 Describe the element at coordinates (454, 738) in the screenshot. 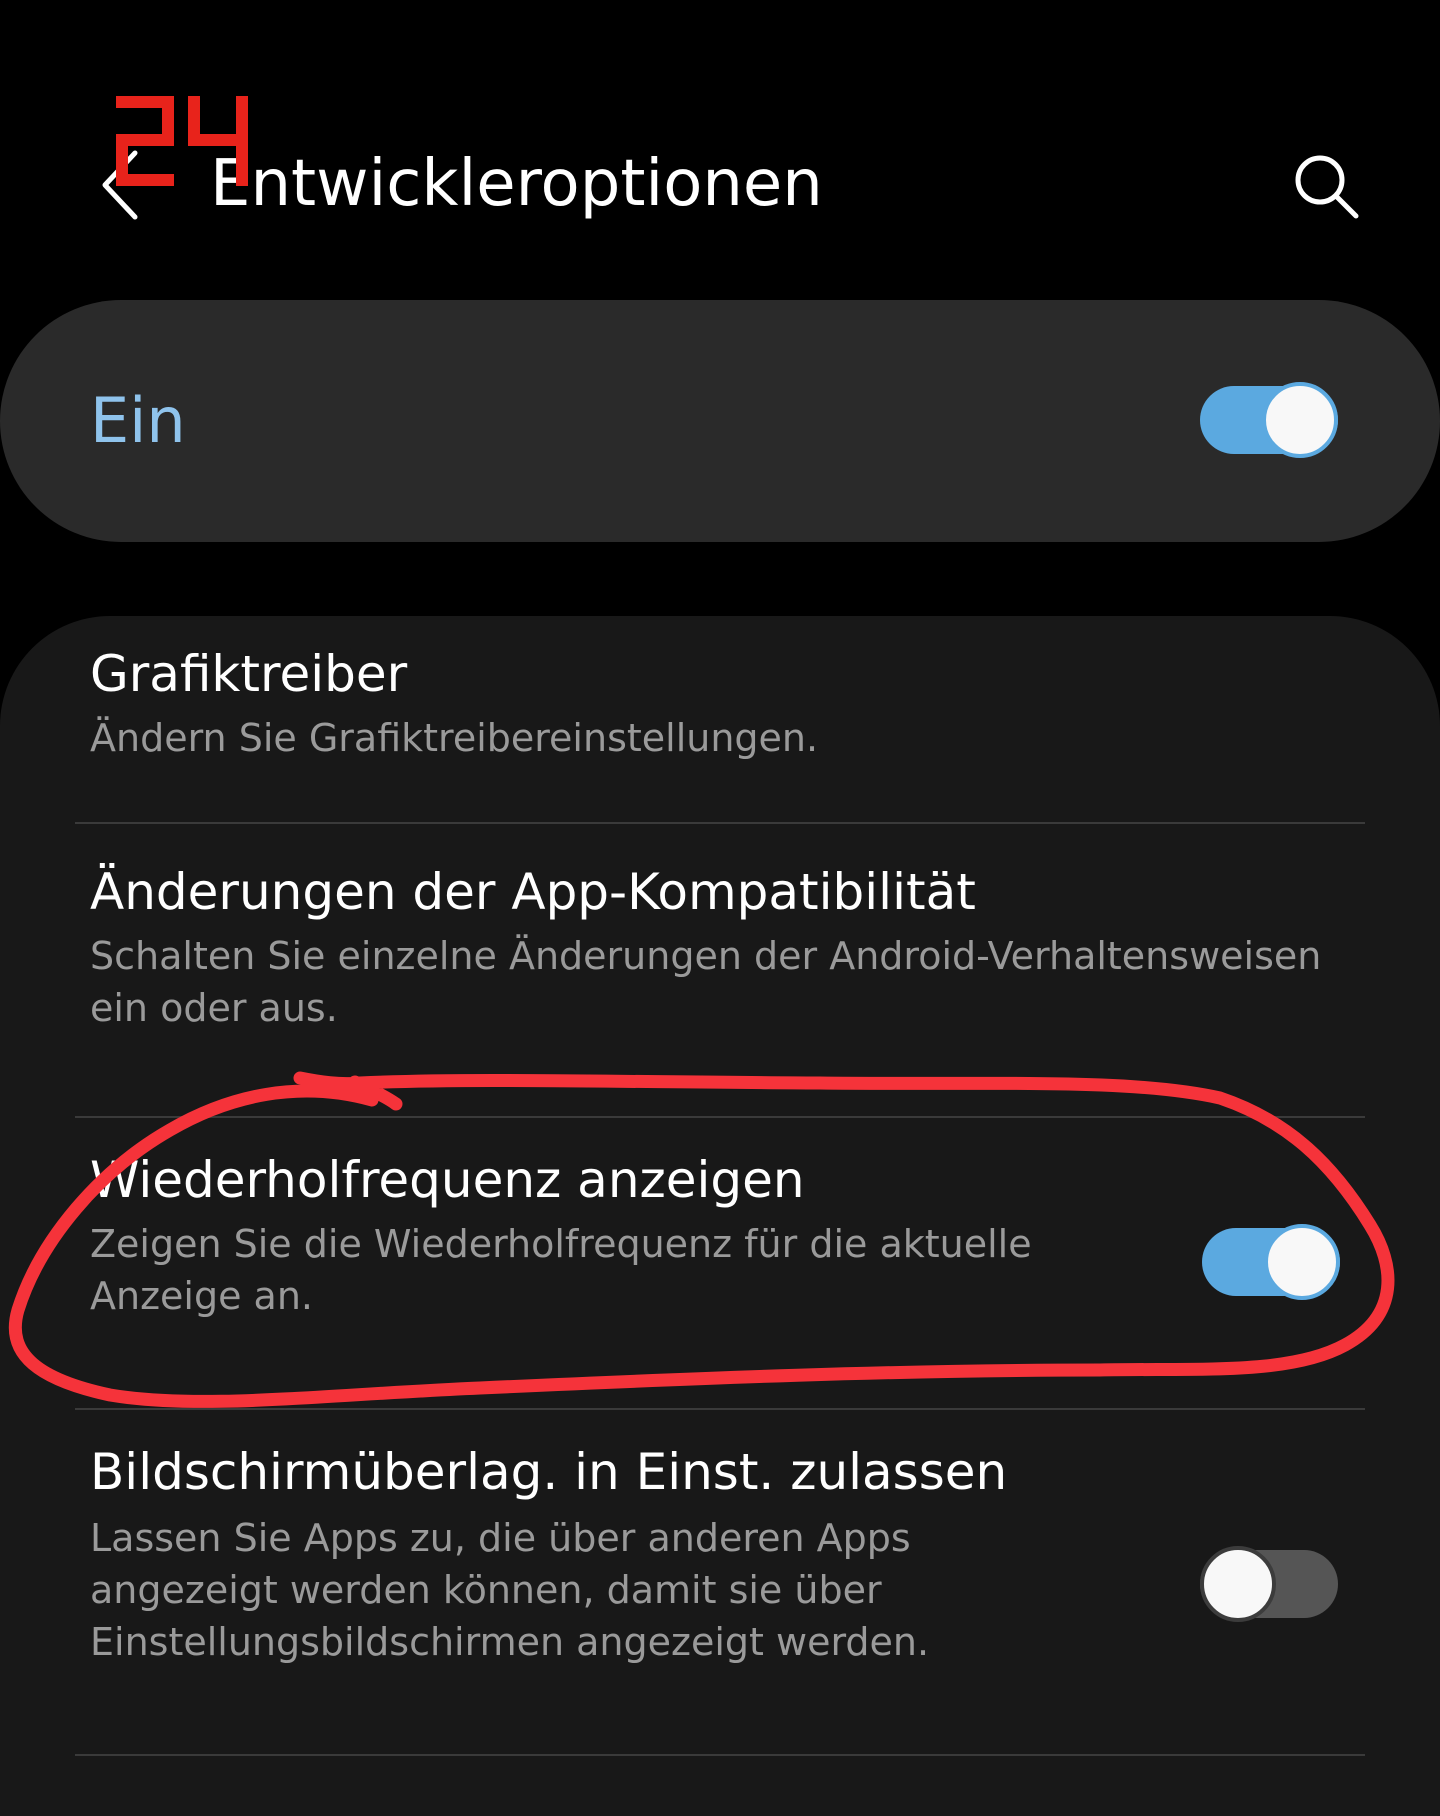

I see `setting-summary: Ändern Sie Grafiktreibereinstellungen.` at that location.